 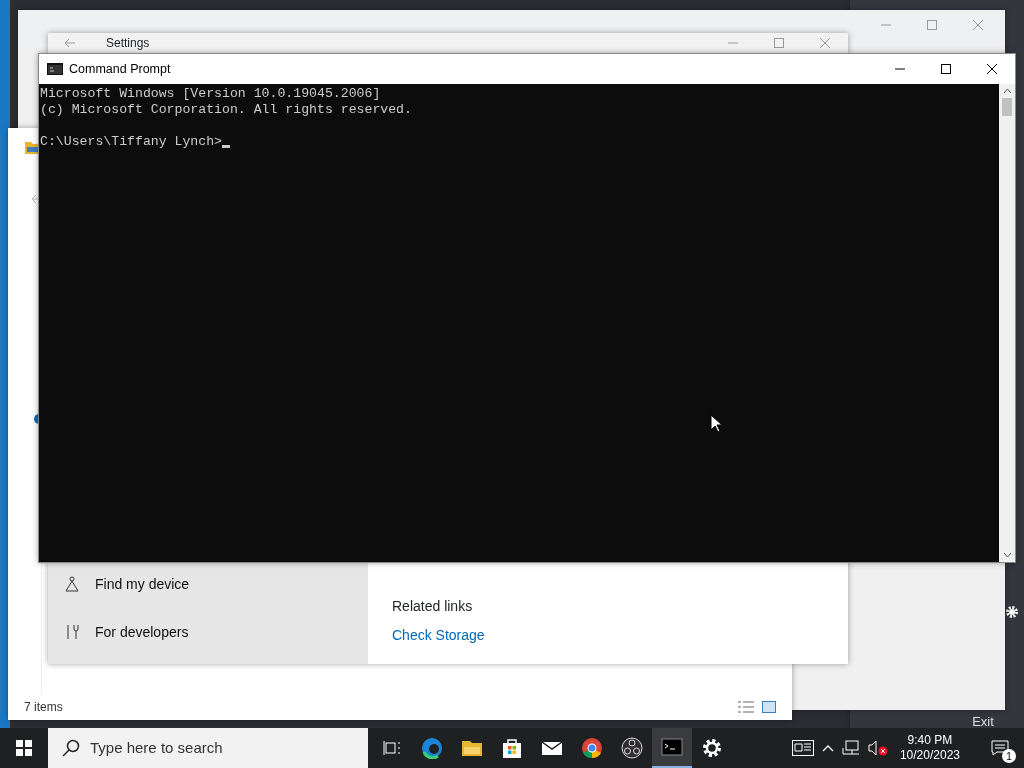 What do you see at coordinates (392, 748) in the screenshot?
I see `task-view-icon` at bounding box center [392, 748].